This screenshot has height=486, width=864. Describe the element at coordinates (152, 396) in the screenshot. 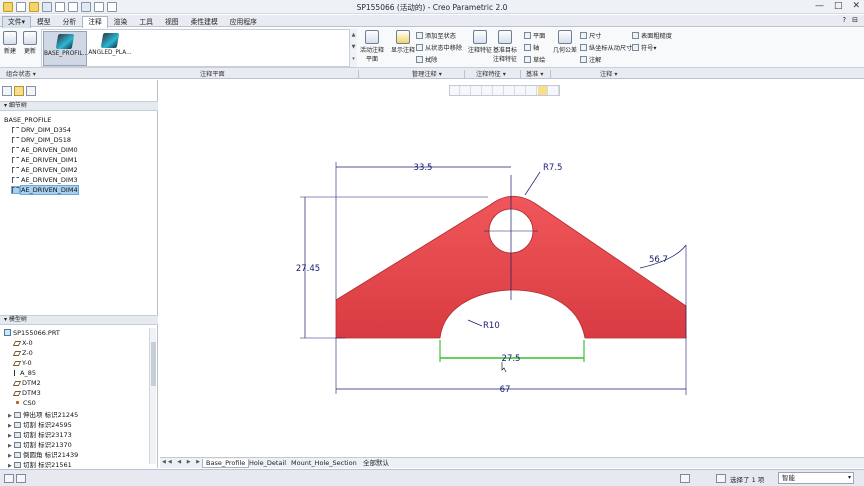

I see `model-tree-scrollbar` at that location.